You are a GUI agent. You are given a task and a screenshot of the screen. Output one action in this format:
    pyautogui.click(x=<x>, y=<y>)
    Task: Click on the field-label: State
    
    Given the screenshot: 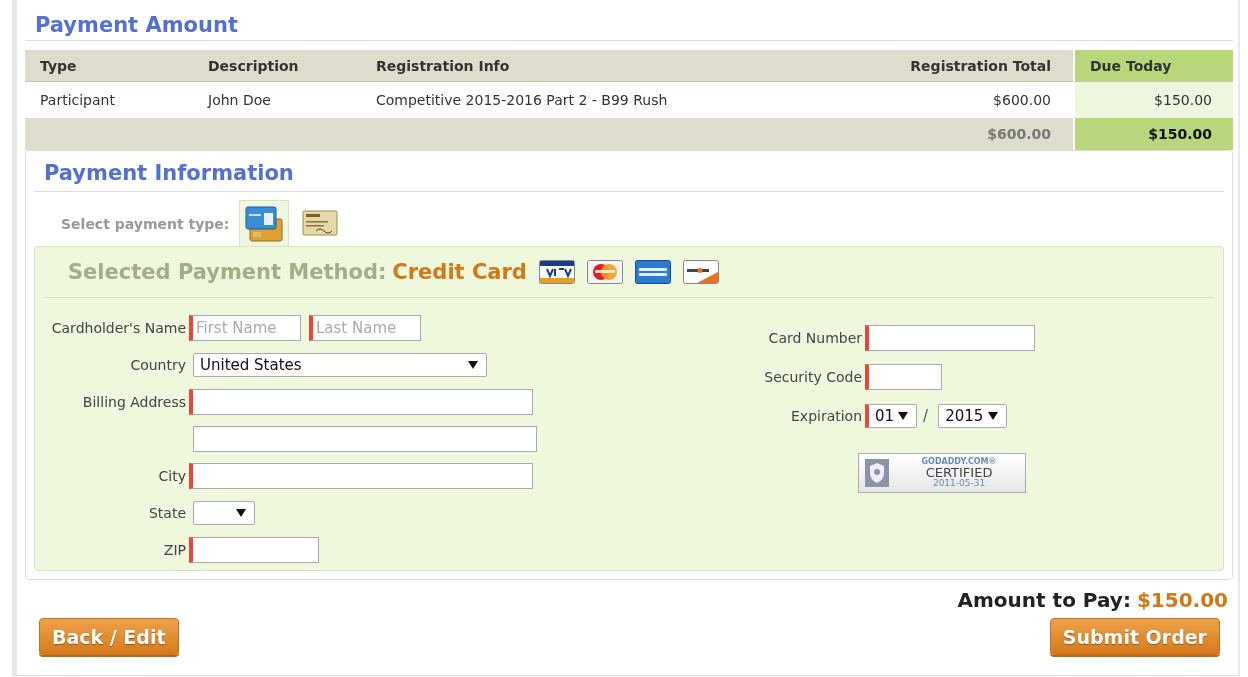 What is the action you would take?
    pyautogui.click(x=167, y=512)
    